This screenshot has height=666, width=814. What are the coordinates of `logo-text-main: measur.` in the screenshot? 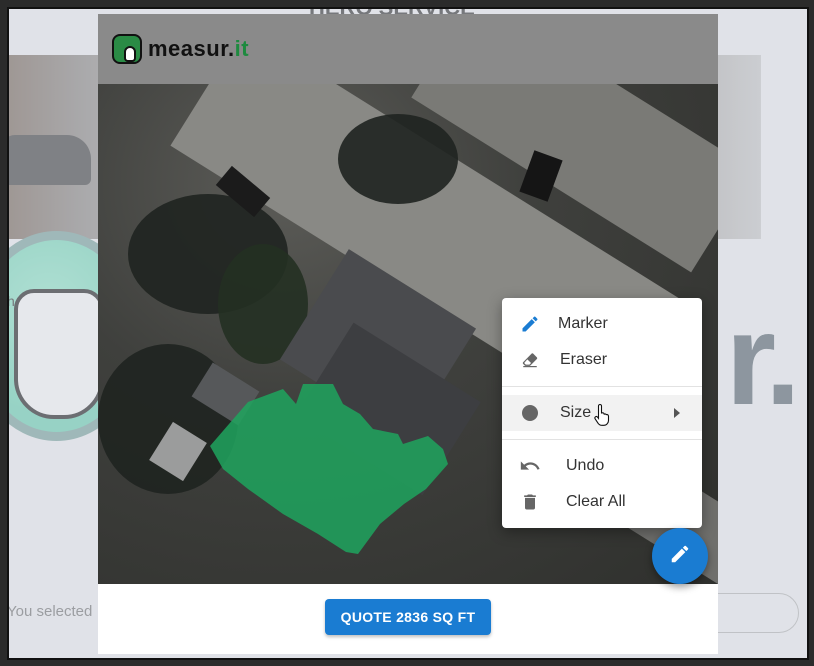 It's located at (191, 48).